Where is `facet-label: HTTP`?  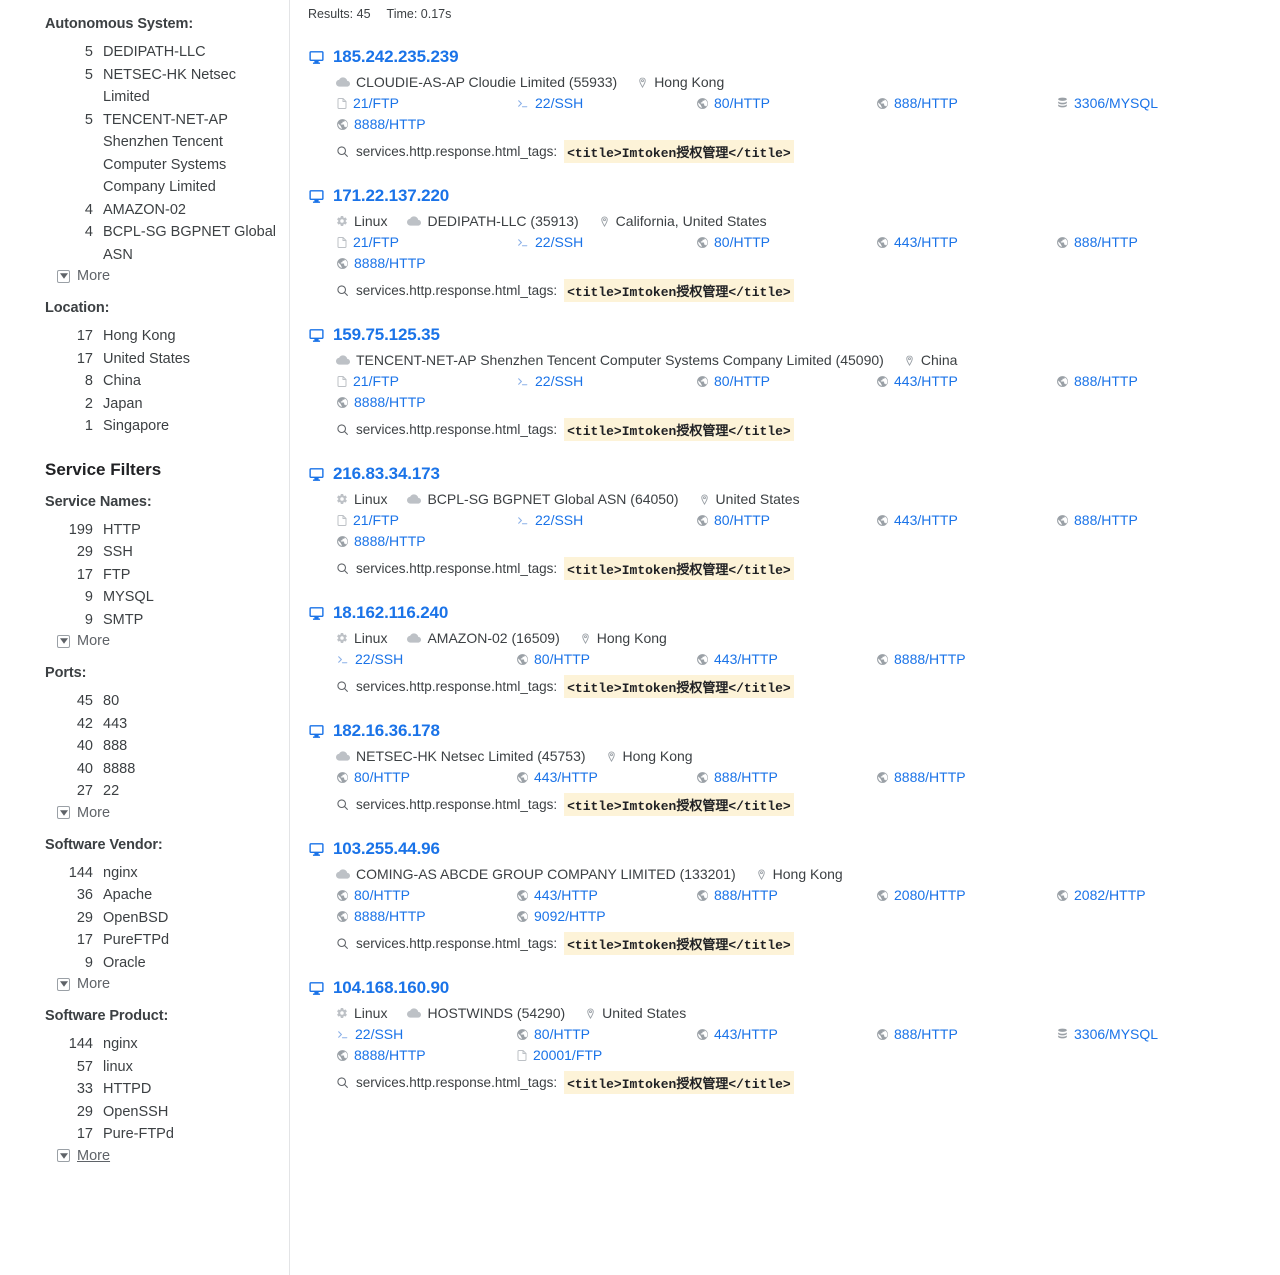 facet-label: HTTP is located at coordinates (196, 530).